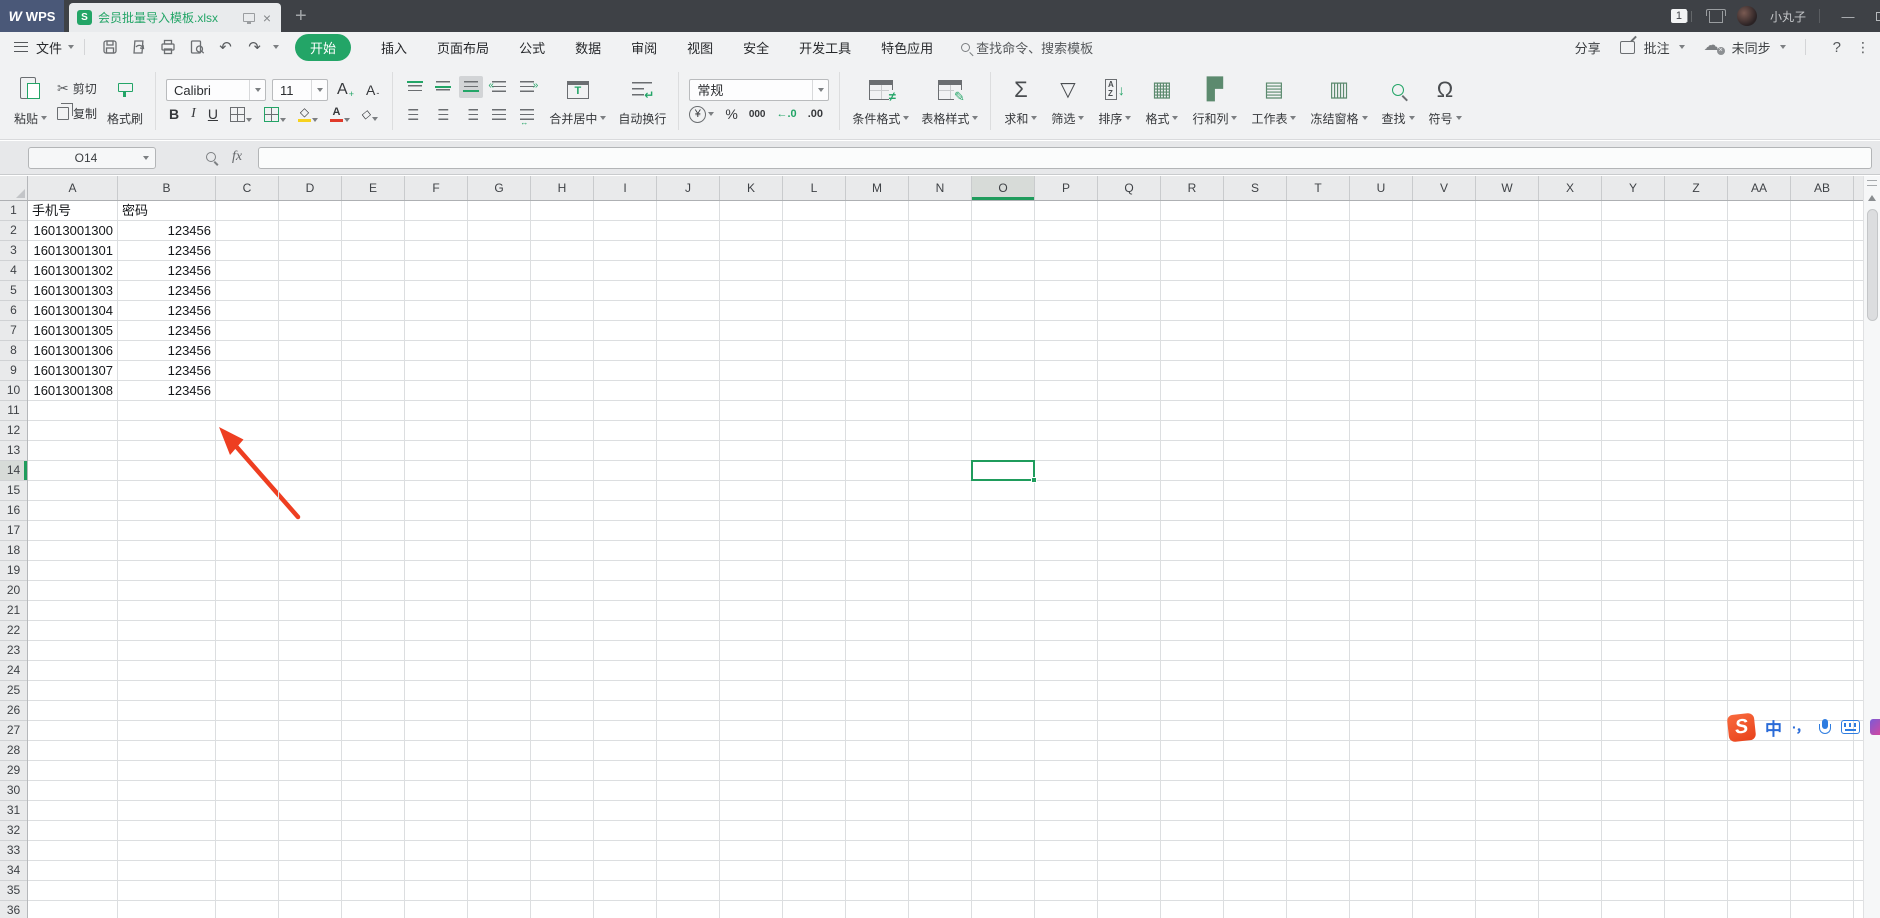 Image resolution: width=1880 pixels, height=918 pixels. I want to click on row-header-10: 10, so click(13, 391).